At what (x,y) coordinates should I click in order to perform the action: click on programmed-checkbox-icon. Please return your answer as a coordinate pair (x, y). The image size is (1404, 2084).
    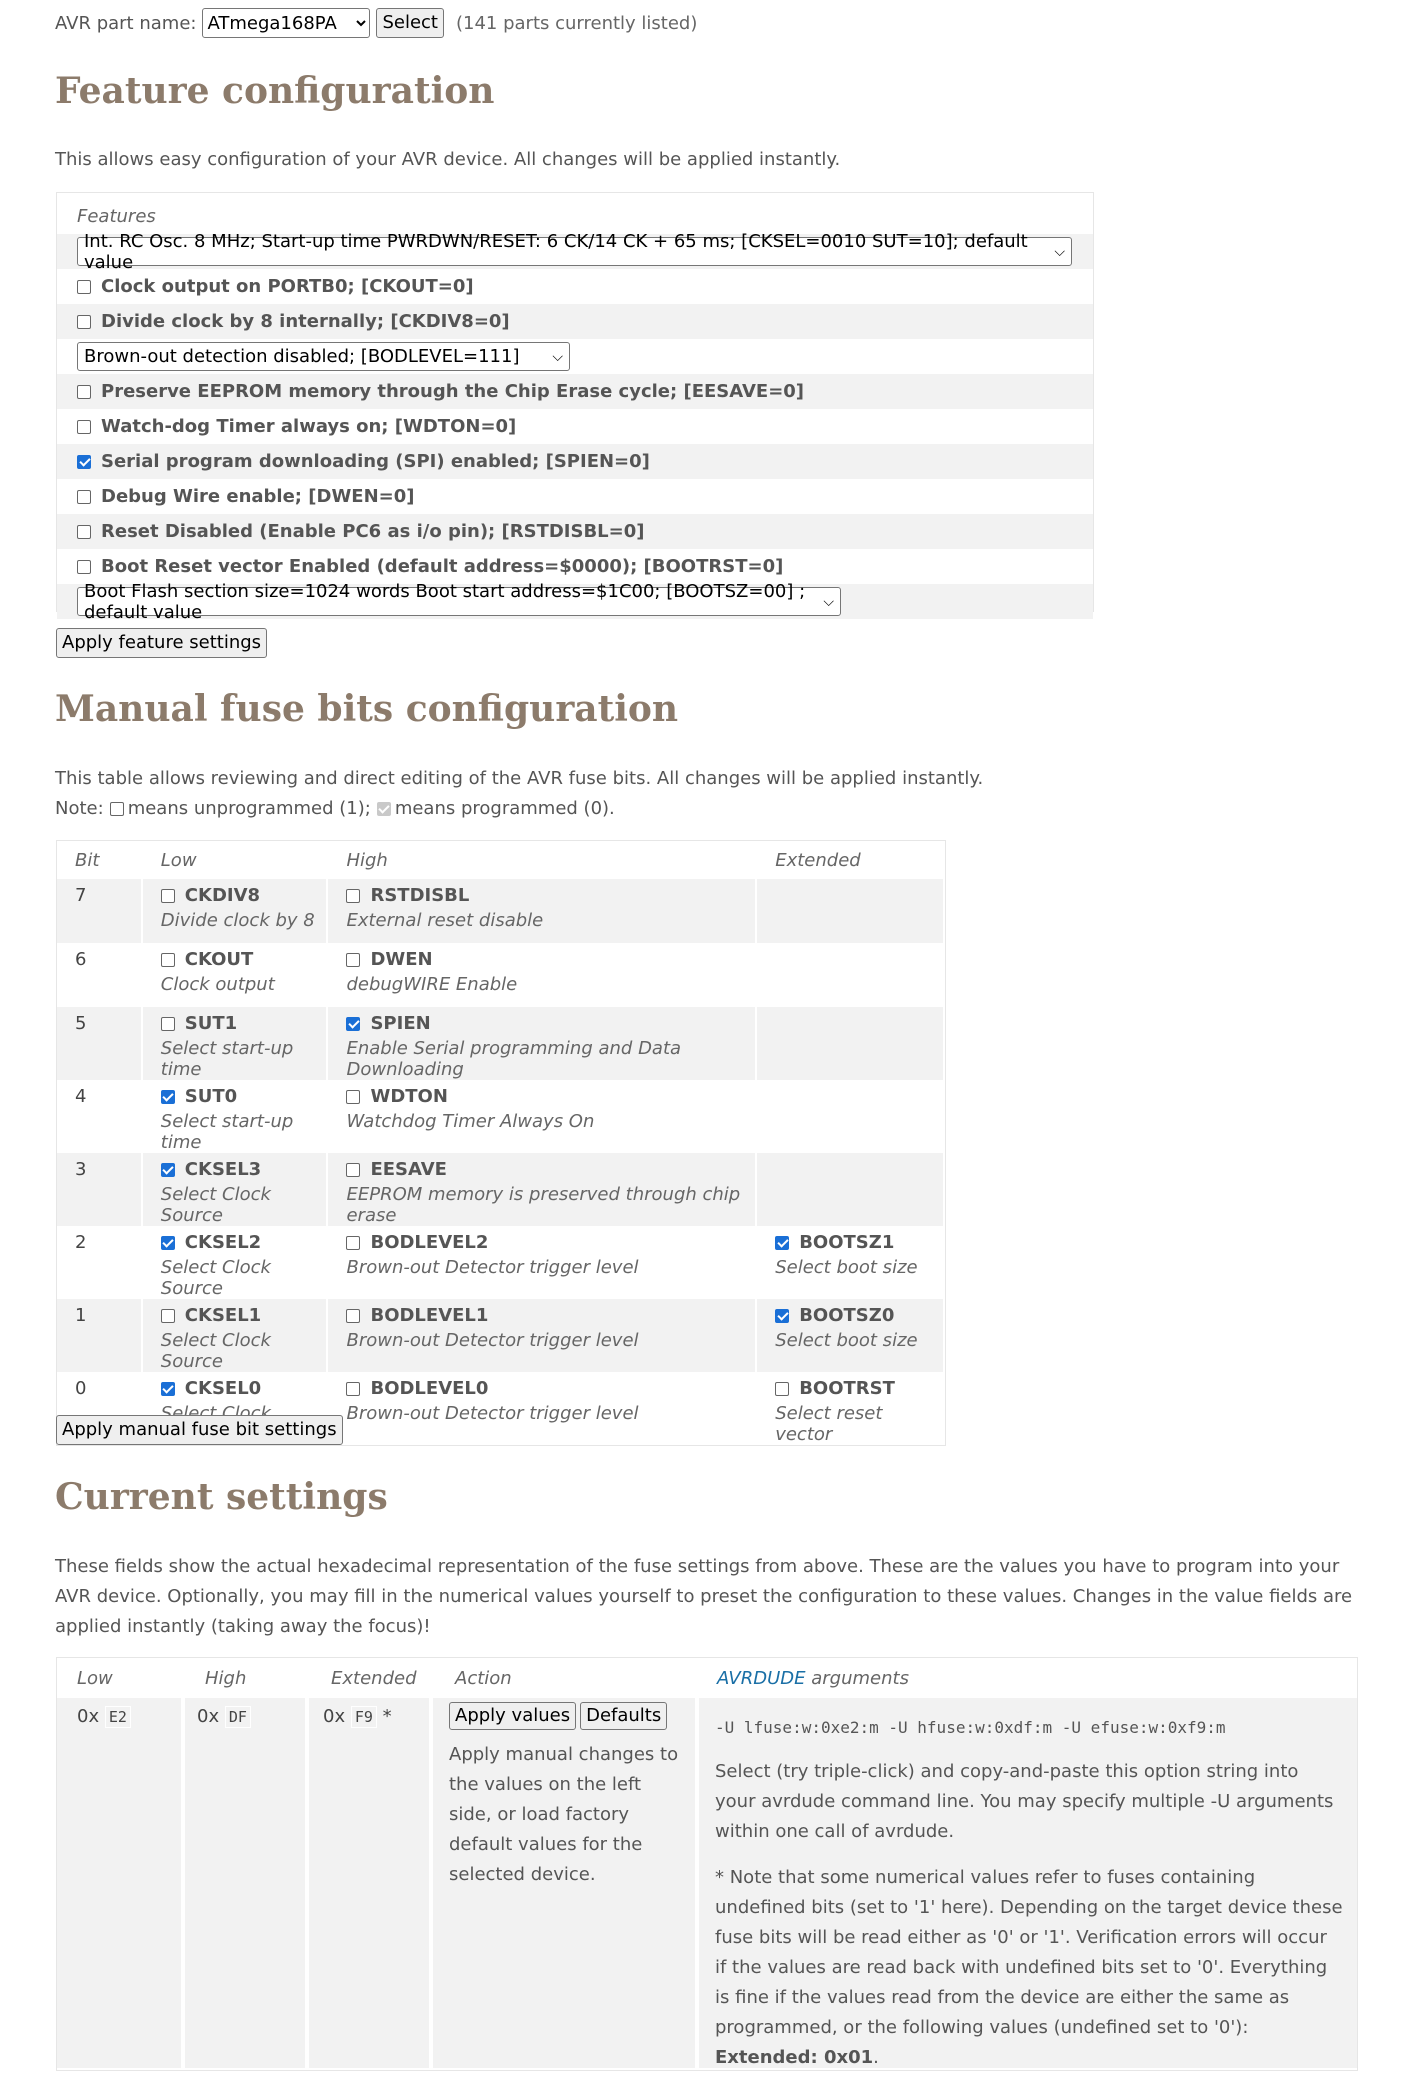
    Looking at the image, I should click on (383, 809).